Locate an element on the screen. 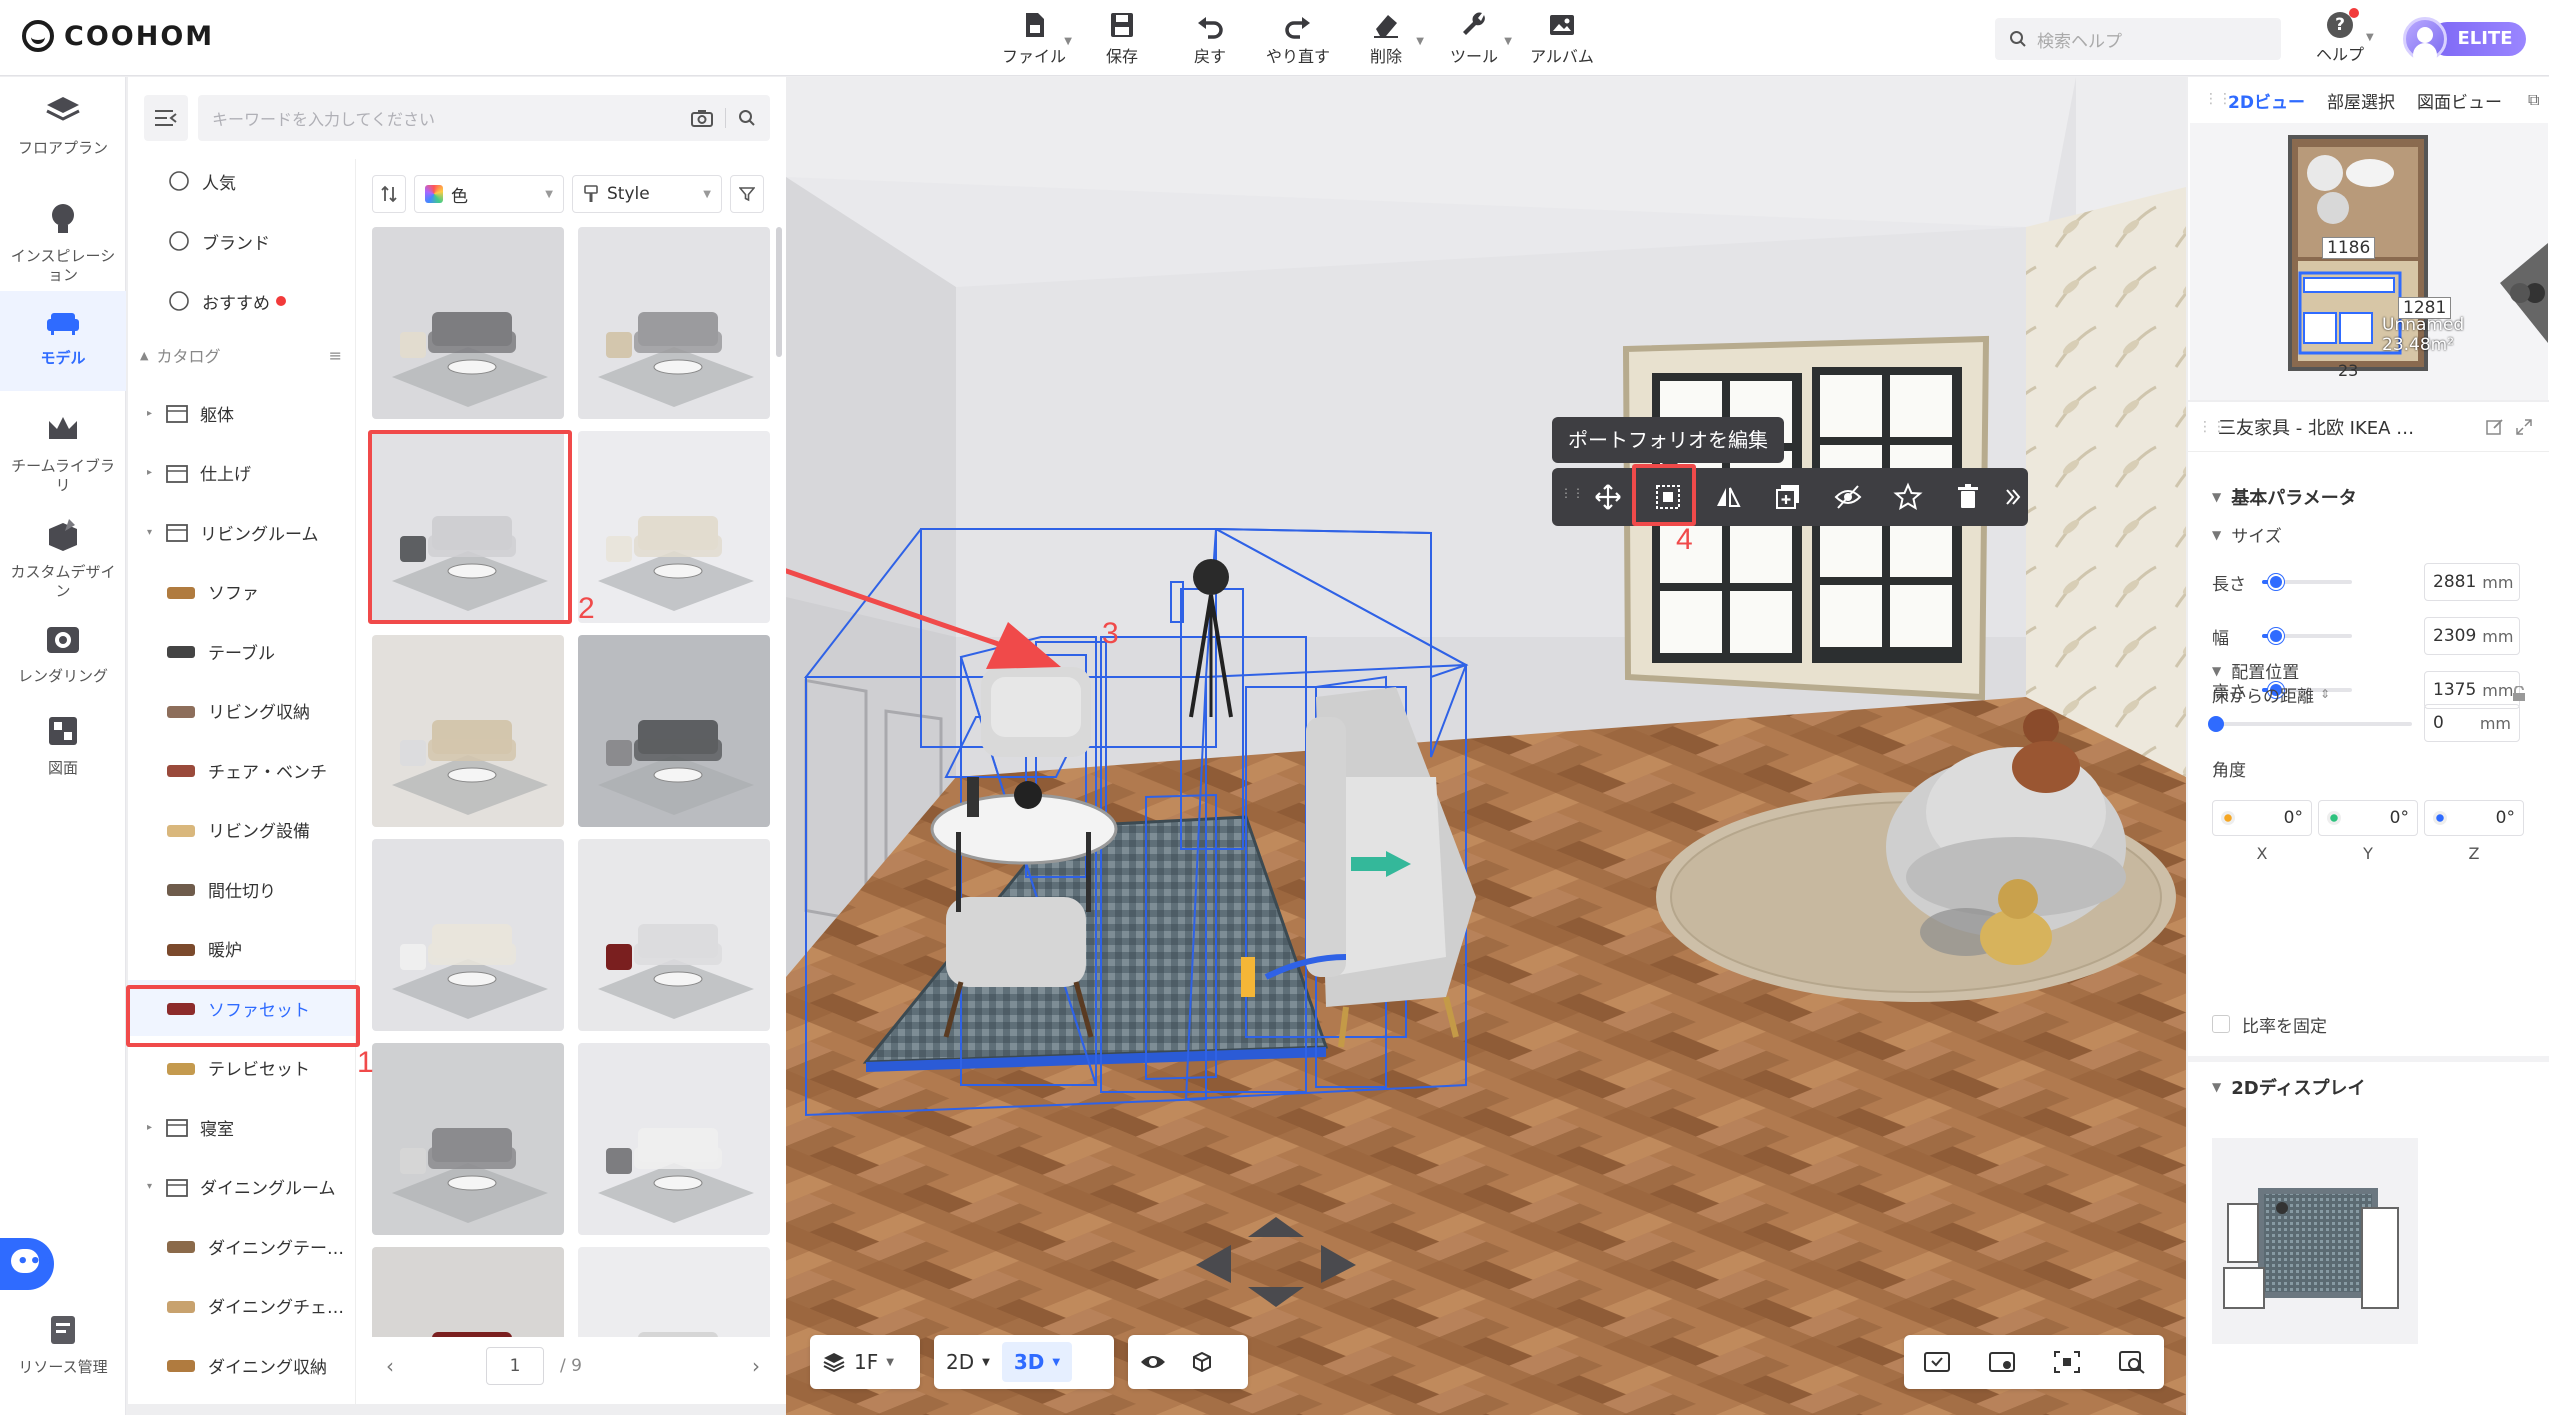 This screenshot has height=1415, width=2549. mirror-button is located at coordinates (1728, 497).